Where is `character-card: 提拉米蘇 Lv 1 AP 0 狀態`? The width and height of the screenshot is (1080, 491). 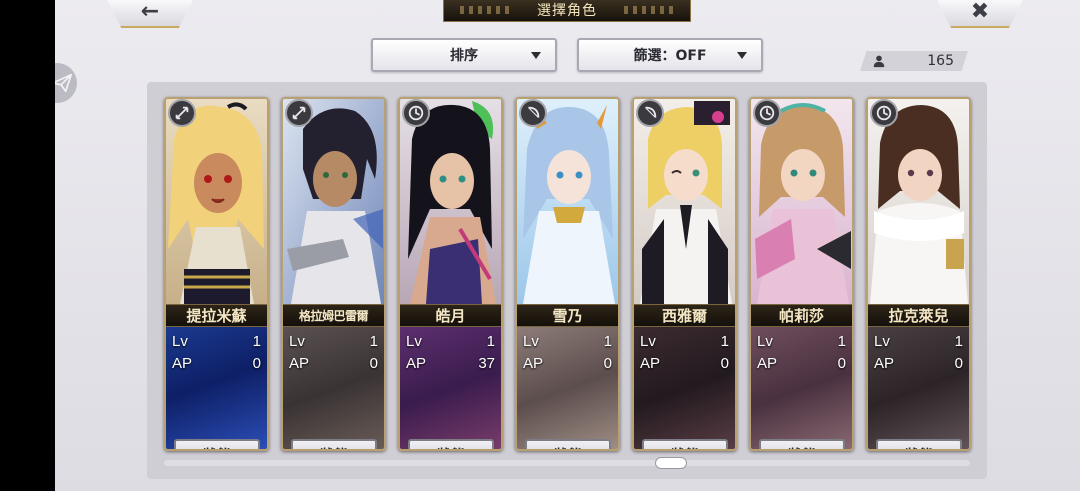 character-card: 提拉米蘇 Lv 1 AP 0 狀態 is located at coordinates (216, 274).